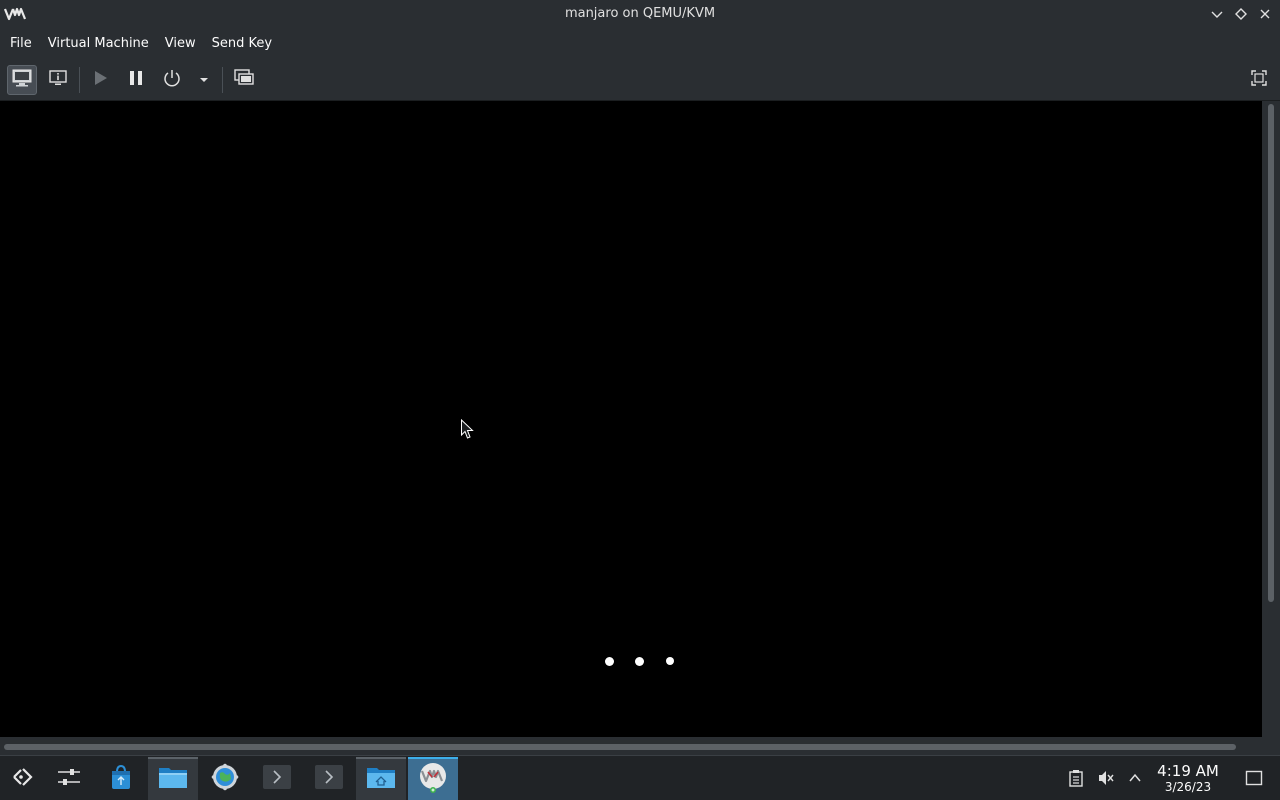 Image resolution: width=1280 pixels, height=800 pixels. What do you see at coordinates (640, 44) in the screenshot?
I see `menubar: File Virtual Machine View Send Key` at bounding box center [640, 44].